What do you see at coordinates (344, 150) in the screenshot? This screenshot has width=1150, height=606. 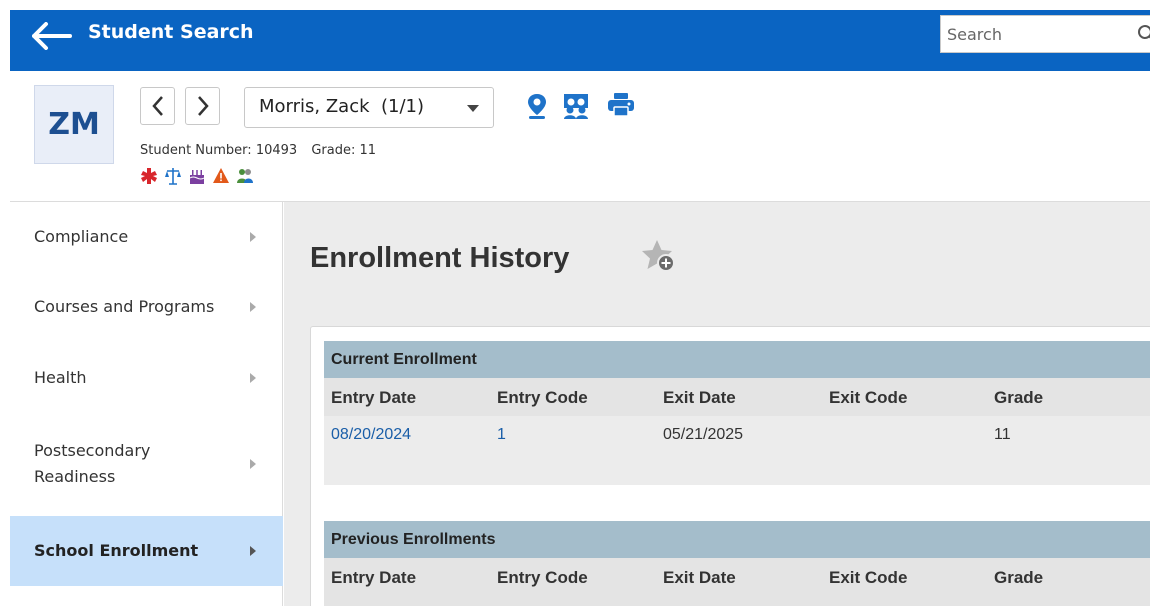 I see `student-grade: Grade: 11` at bounding box center [344, 150].